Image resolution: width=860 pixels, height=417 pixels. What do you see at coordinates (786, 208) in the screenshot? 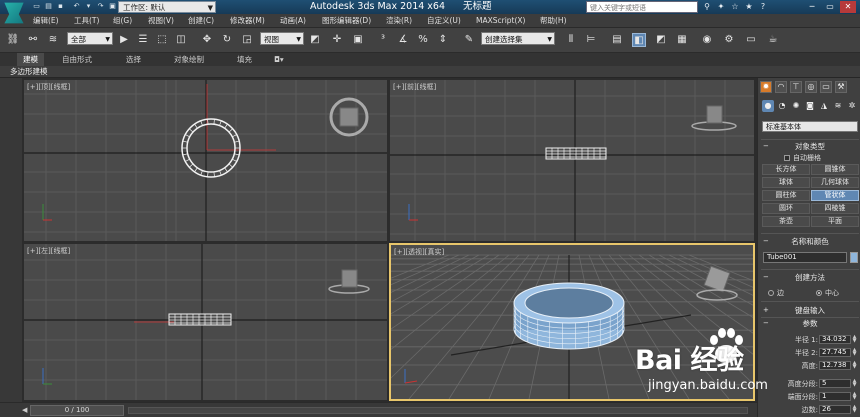
I see `torus-button: 圆环` at bounding box center [786, 208].